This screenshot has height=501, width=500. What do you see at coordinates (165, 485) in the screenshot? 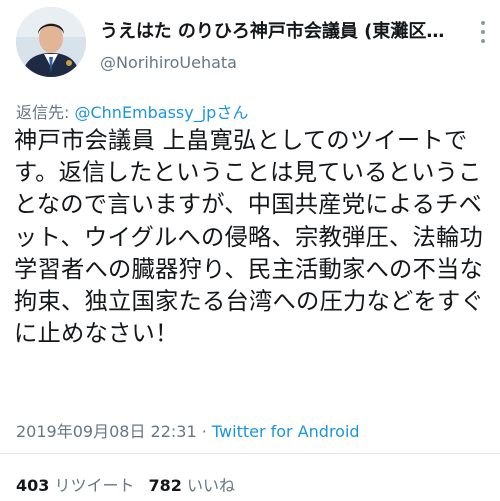
I see `likes-count: 782` at bounding box center [165, 485].